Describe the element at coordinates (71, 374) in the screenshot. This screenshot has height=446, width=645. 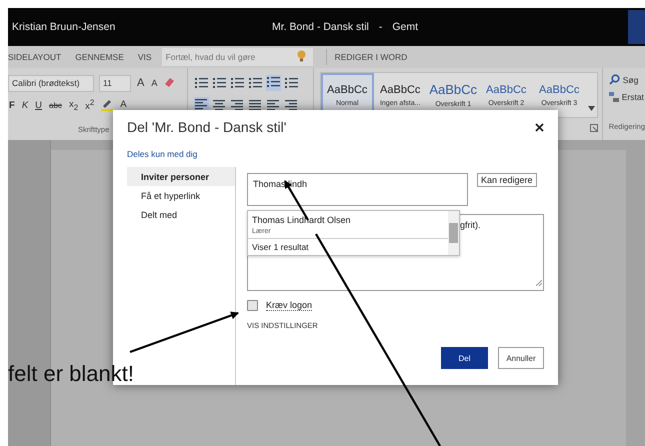
I see `annotation-text: felt er blankt!` at that location.